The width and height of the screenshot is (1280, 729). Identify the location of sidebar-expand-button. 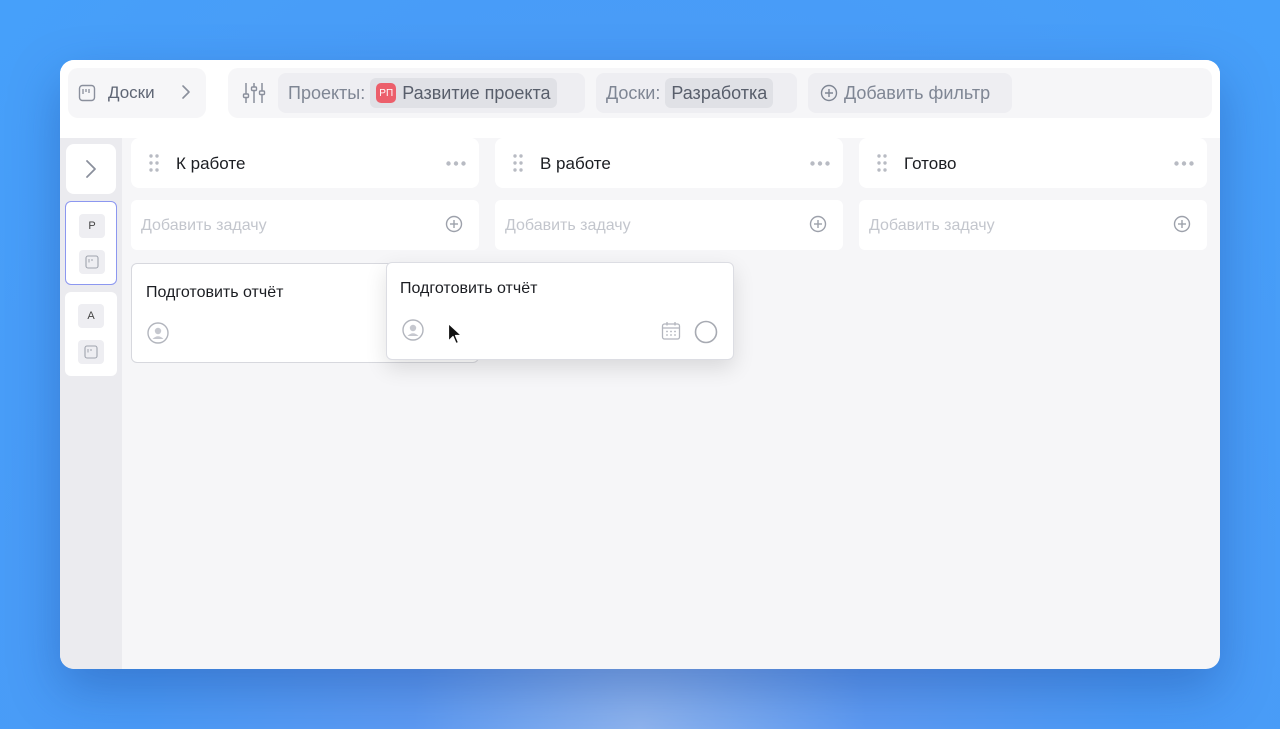
(91, 169).